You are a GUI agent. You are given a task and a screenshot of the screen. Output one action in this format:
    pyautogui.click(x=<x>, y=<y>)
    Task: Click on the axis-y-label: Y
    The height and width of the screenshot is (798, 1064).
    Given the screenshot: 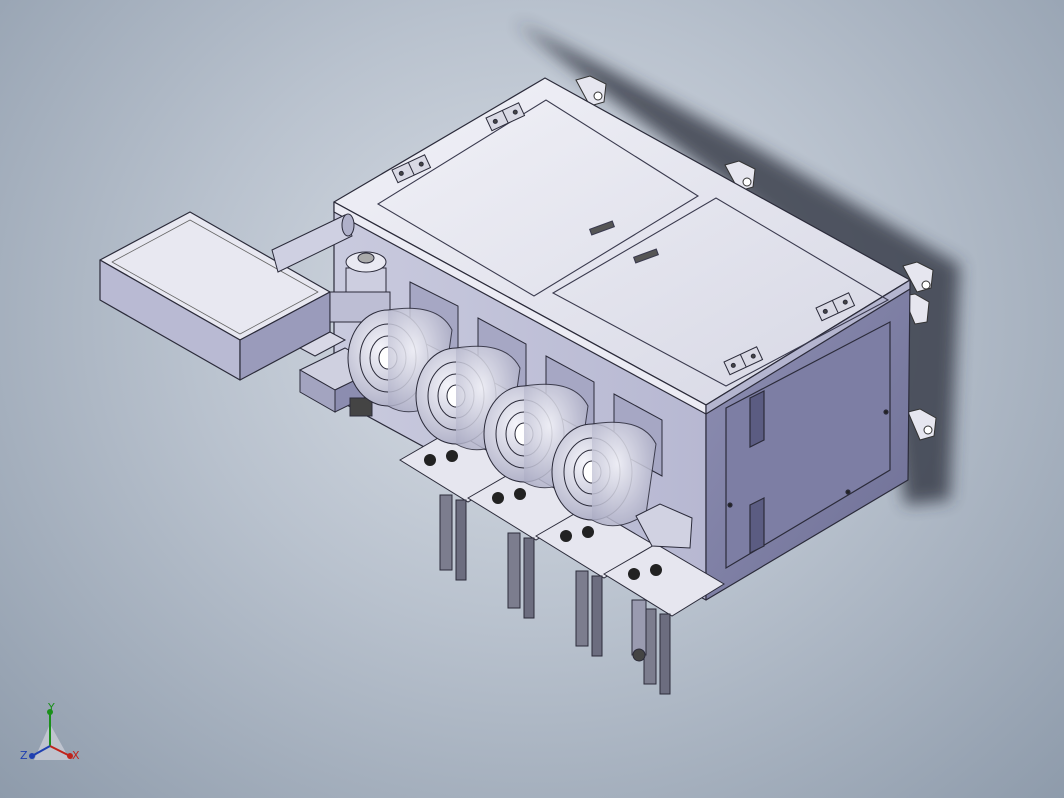 What is the action you would take?
    pyautogui.click(x=51, y=707)
    